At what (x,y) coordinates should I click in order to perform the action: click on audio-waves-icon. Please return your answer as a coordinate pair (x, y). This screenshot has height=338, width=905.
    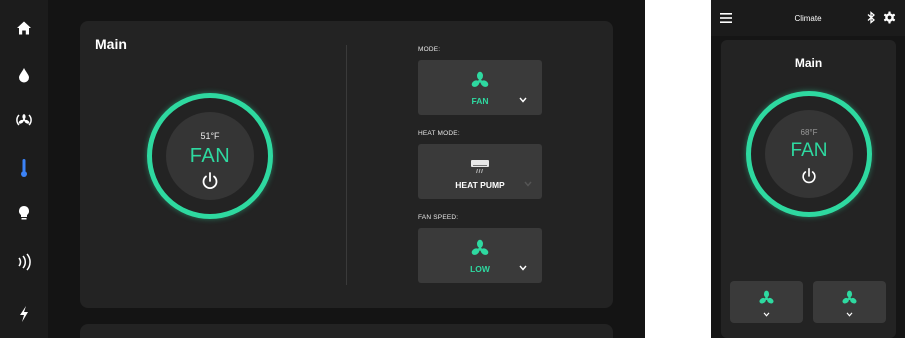
    Looking at the image, I should click on (24, 262).